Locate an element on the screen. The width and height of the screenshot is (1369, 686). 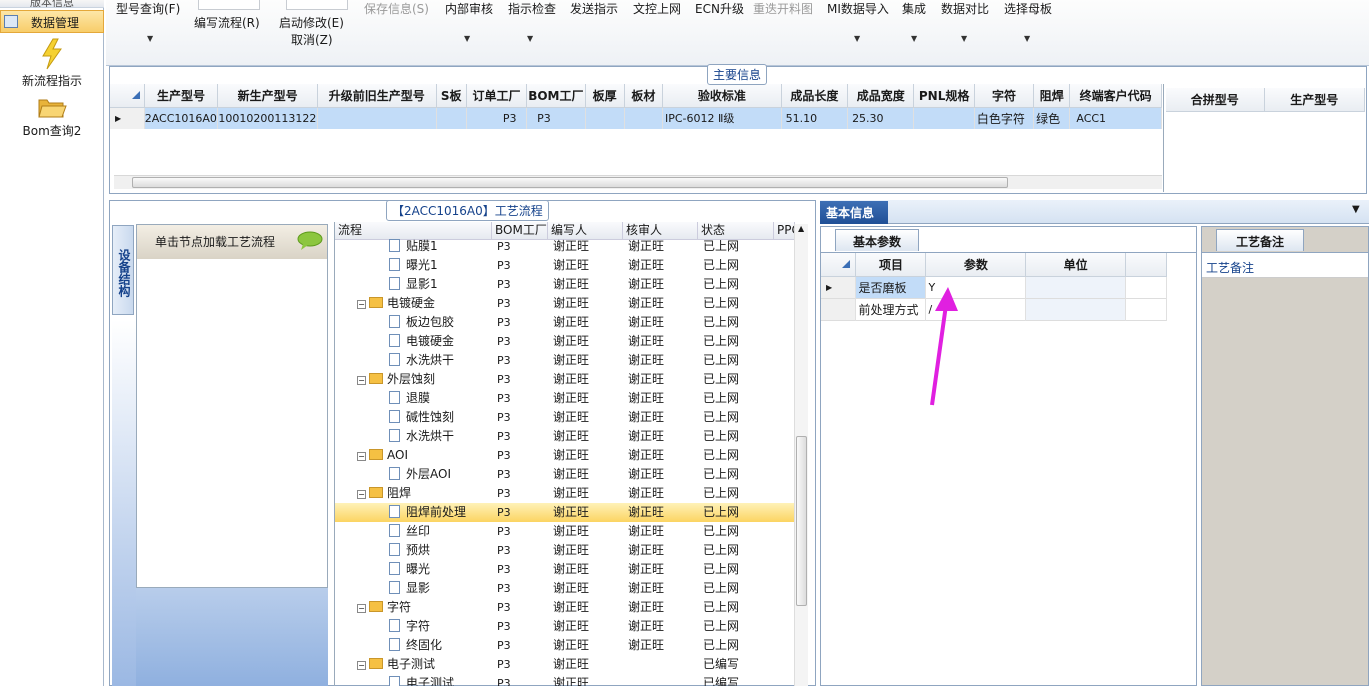
column-header: 升级前旧生产型号 is located at coordinates (377, 96).